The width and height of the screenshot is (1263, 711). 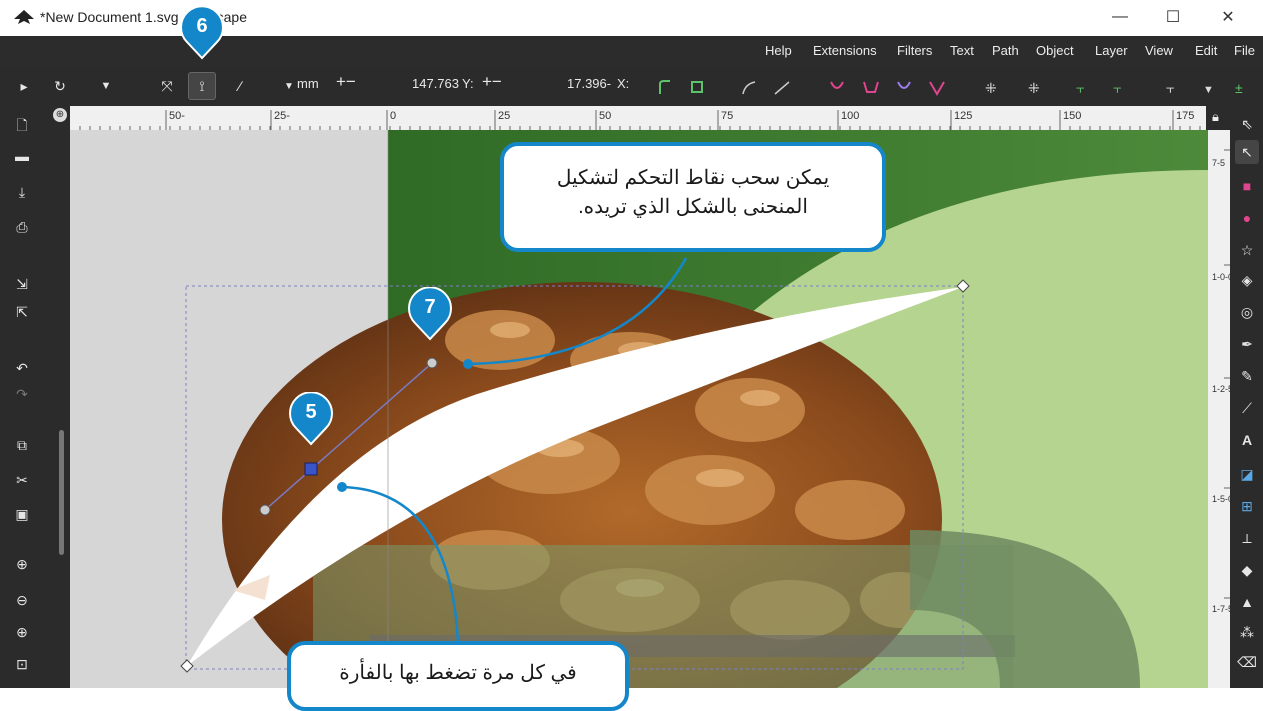 I want to click on menu-file: File, so click(x=1244, y=51).